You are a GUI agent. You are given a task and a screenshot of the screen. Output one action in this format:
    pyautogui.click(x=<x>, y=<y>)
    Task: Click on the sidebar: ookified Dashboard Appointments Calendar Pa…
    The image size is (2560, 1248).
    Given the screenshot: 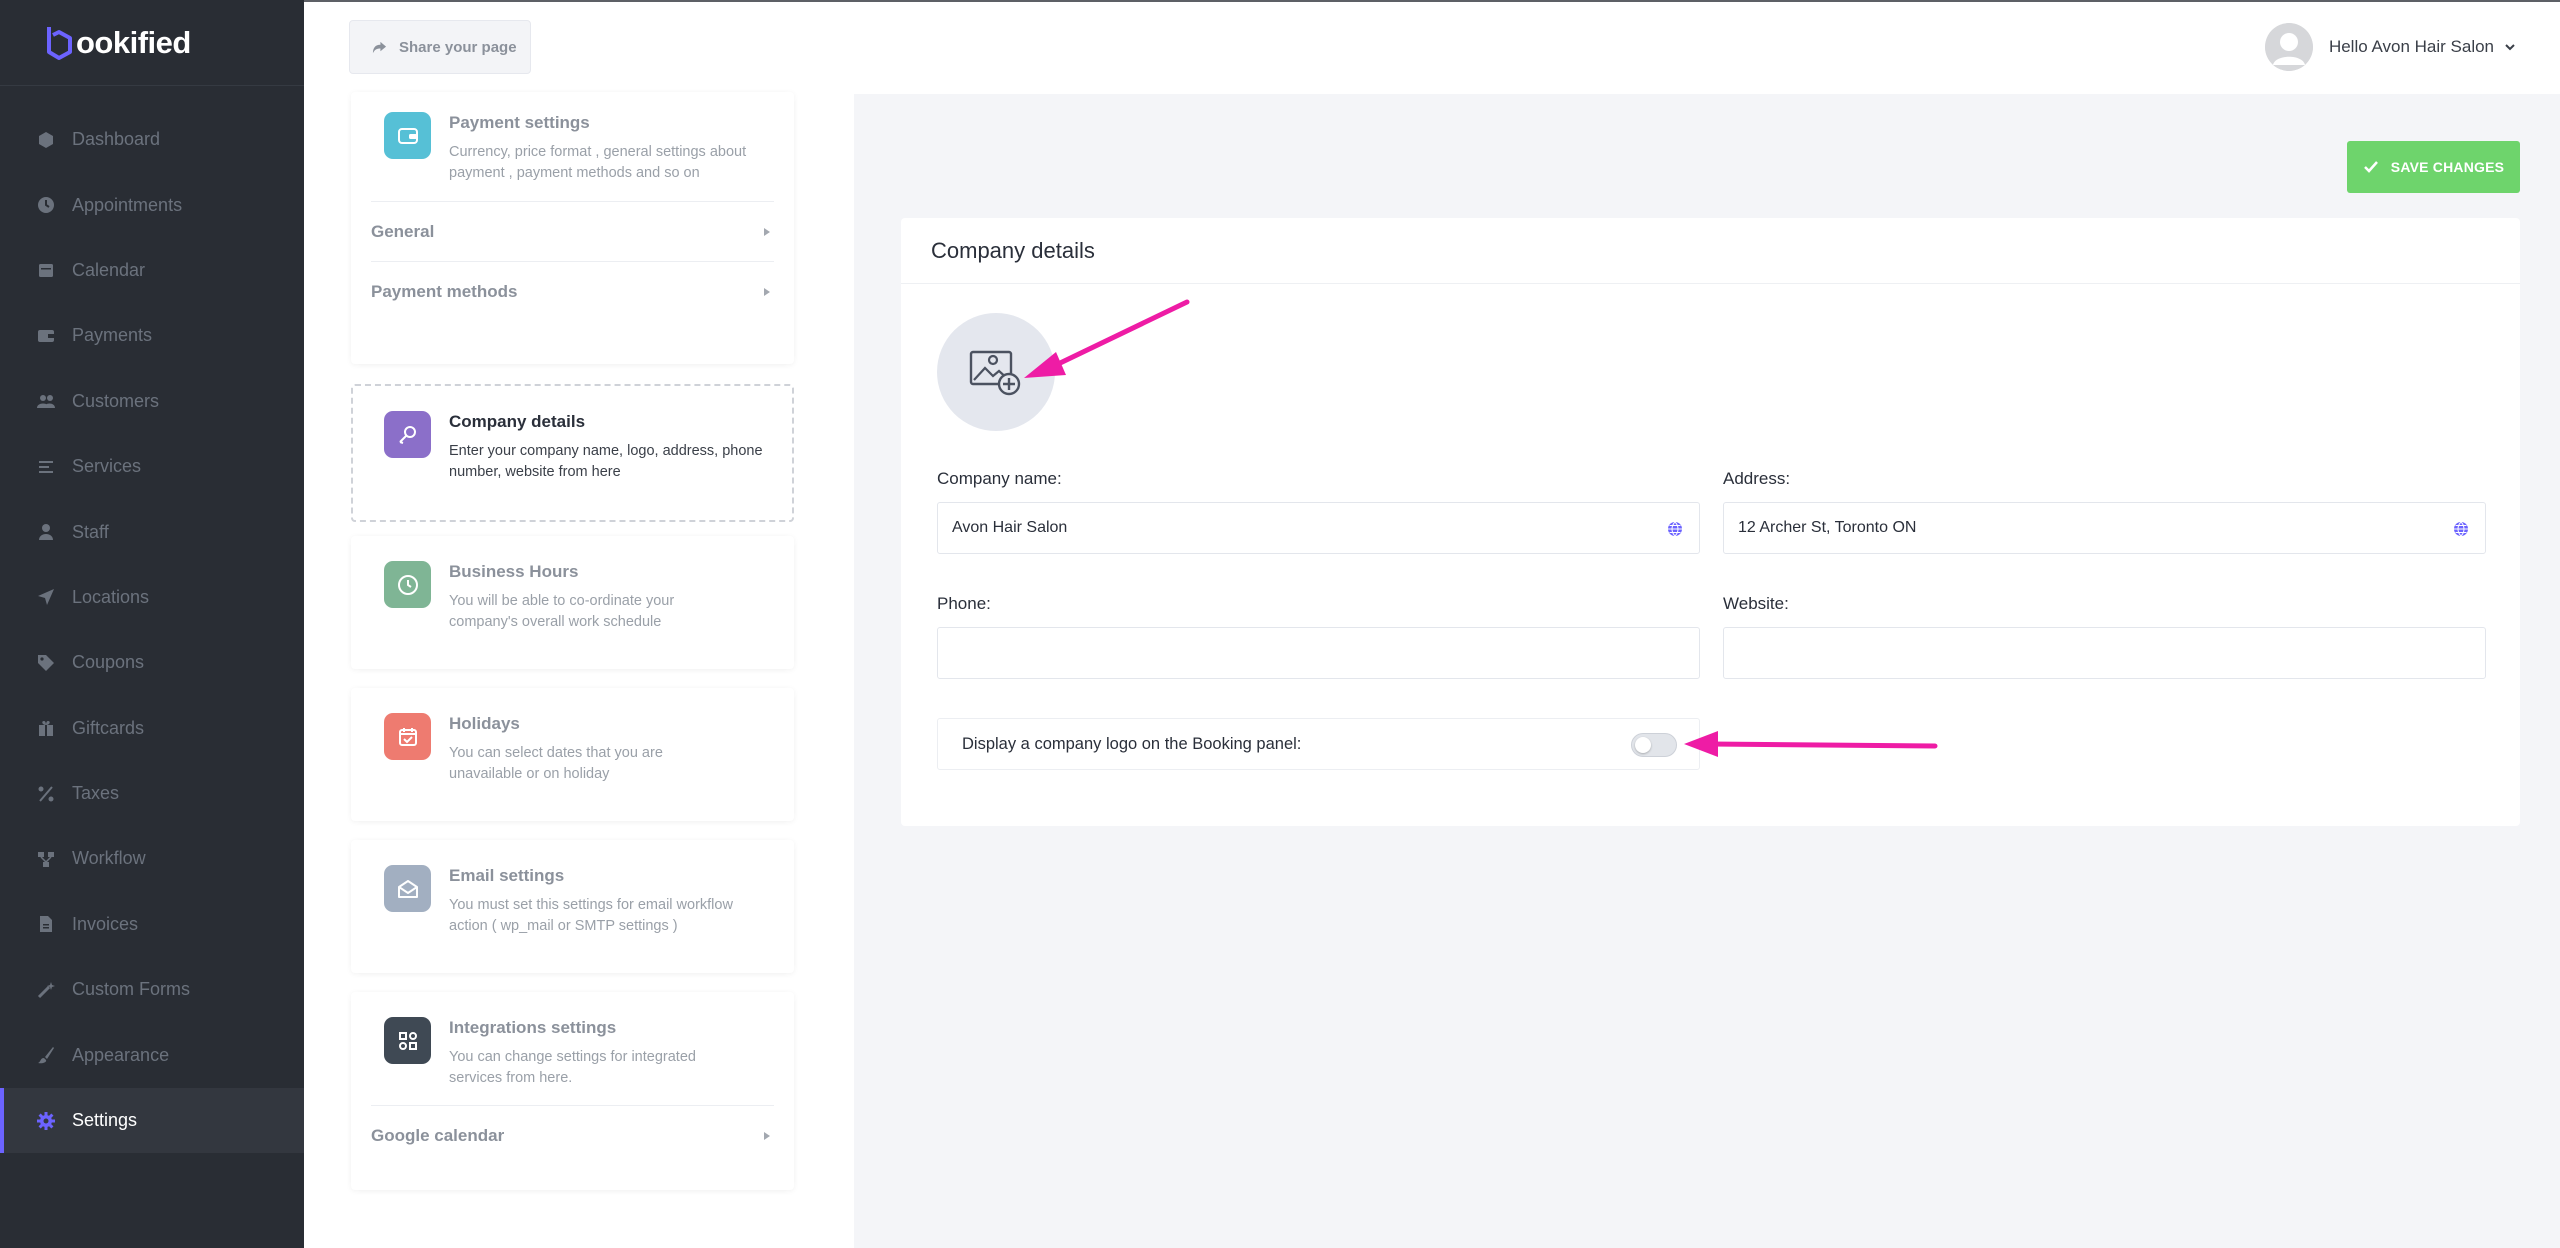 What is the action you would take?
    pyautogui.click(x=152, y=624)
    